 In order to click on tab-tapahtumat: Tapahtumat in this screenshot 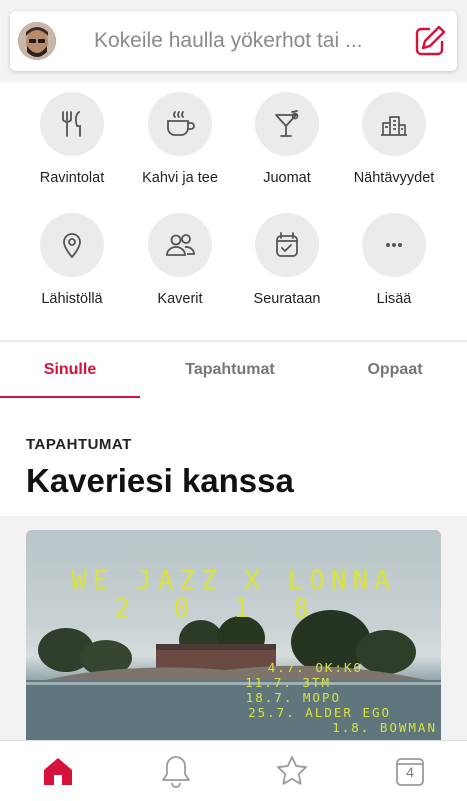, I will do `click(230, 370)`.